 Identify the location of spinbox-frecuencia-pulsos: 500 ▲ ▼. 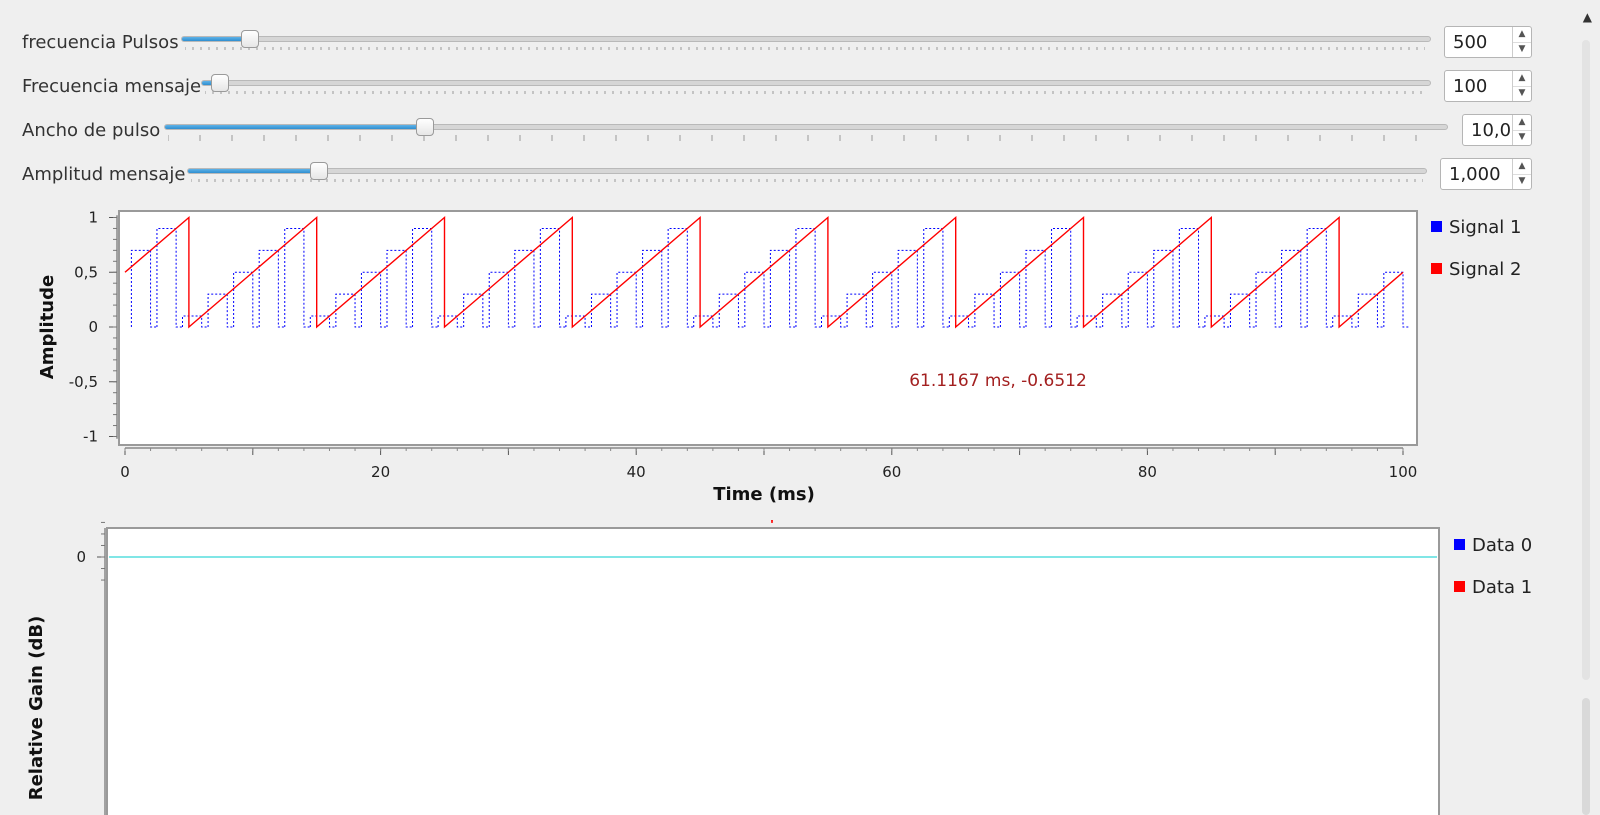
(1488, 42).